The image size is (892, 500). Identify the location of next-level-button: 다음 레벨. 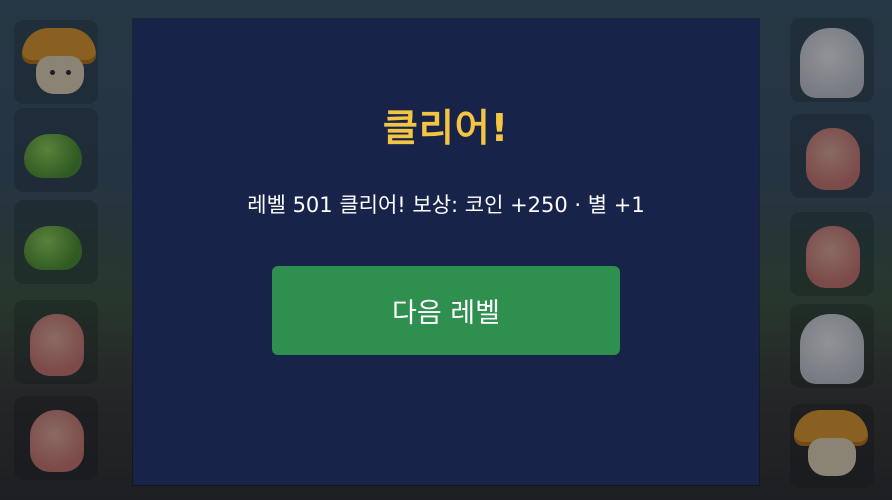
(446, 310).